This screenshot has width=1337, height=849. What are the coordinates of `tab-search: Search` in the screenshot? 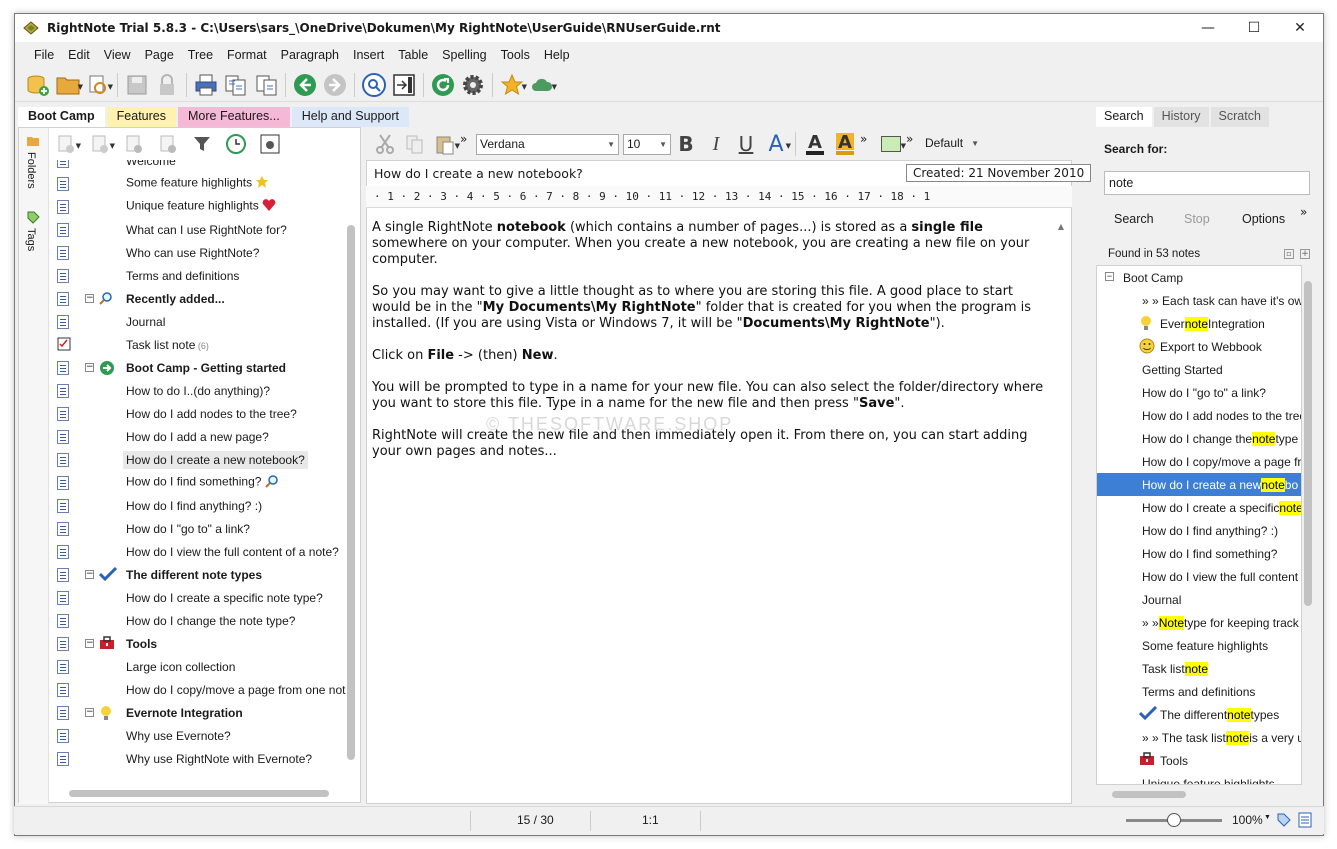 It's located at (1124, 117).